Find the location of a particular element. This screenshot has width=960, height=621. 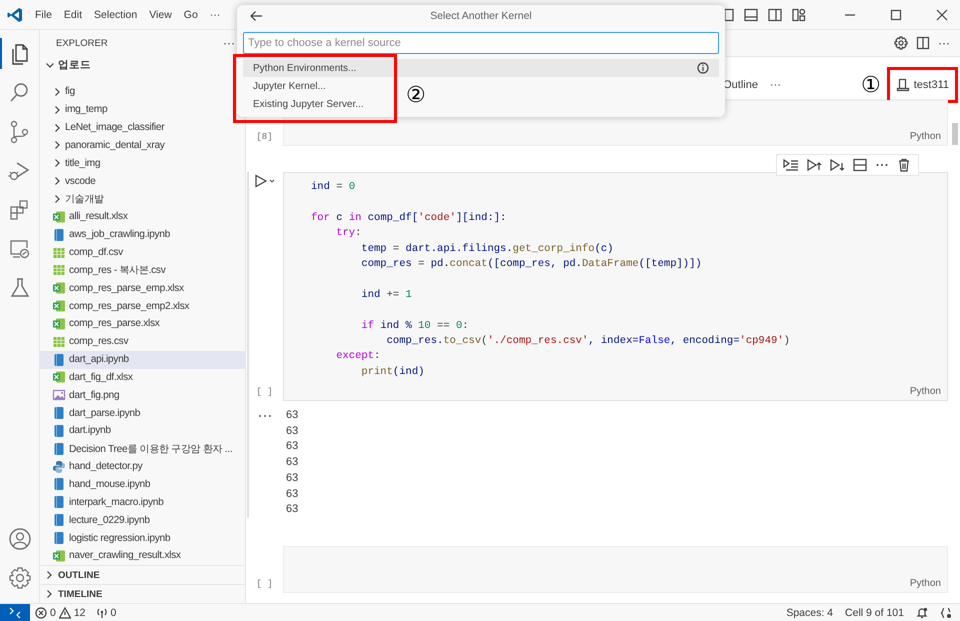

delete-icon is located at coordinates (904, 165).